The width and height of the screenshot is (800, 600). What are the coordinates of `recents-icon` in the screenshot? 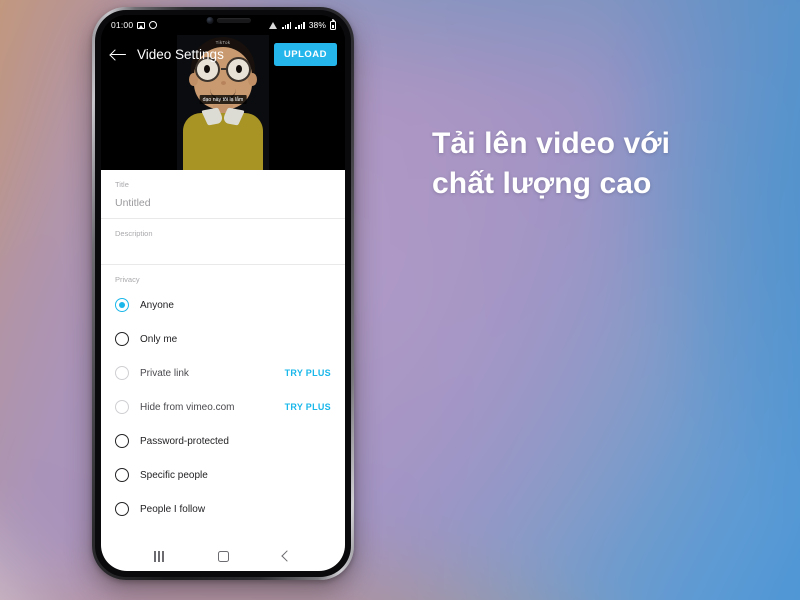 It's located at (159, 556).